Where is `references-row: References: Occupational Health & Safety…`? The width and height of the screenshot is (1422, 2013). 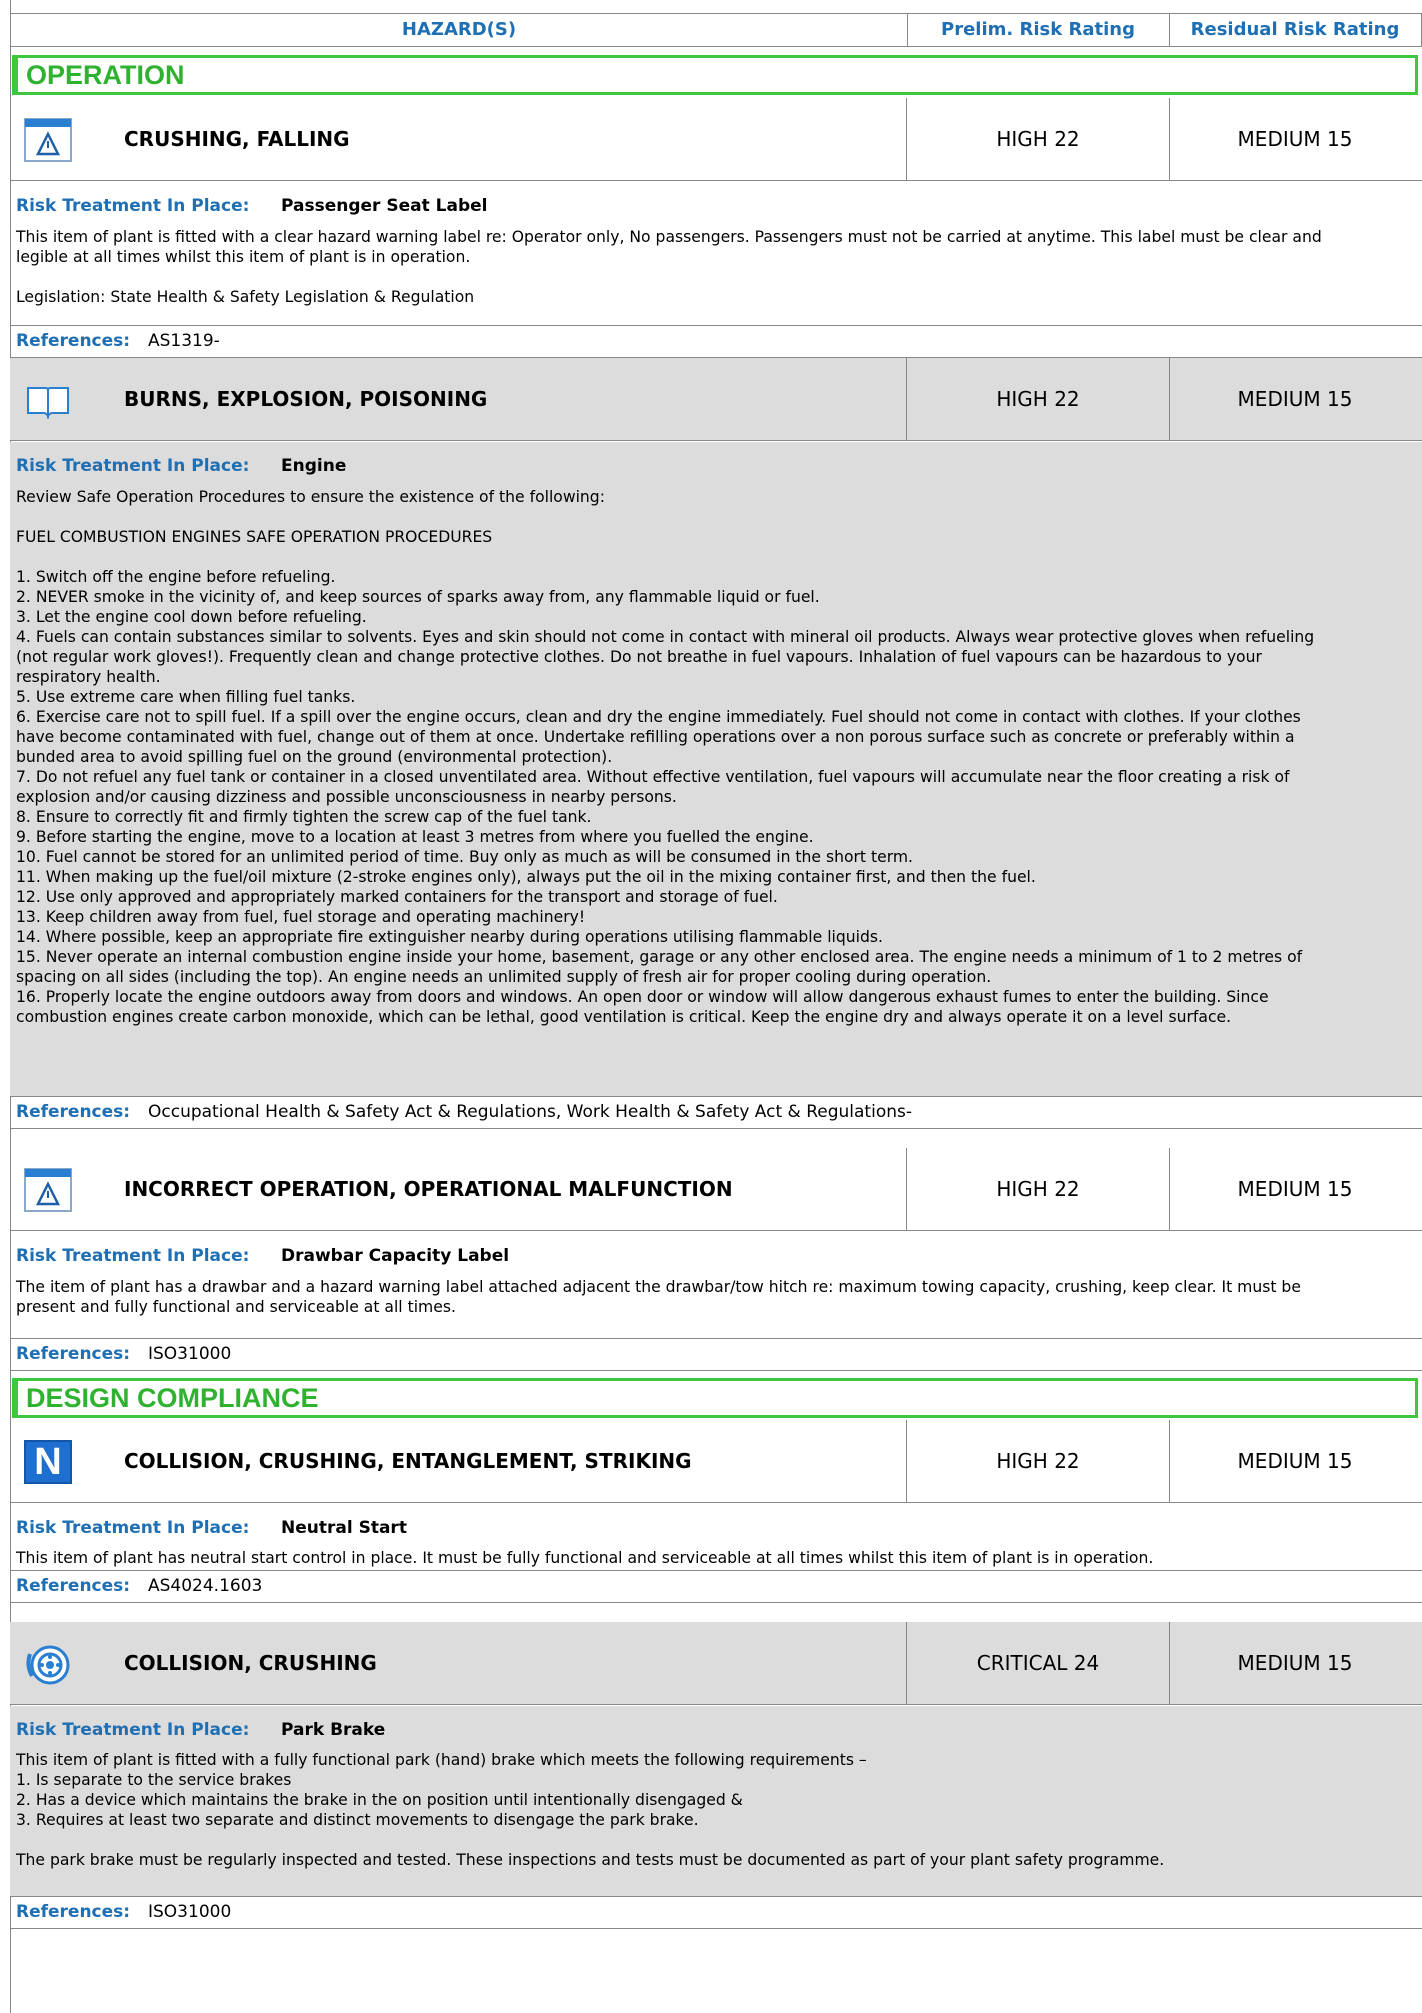 references-row: References: Occupational Health & Safety… is located at coordinates (716, 1112).